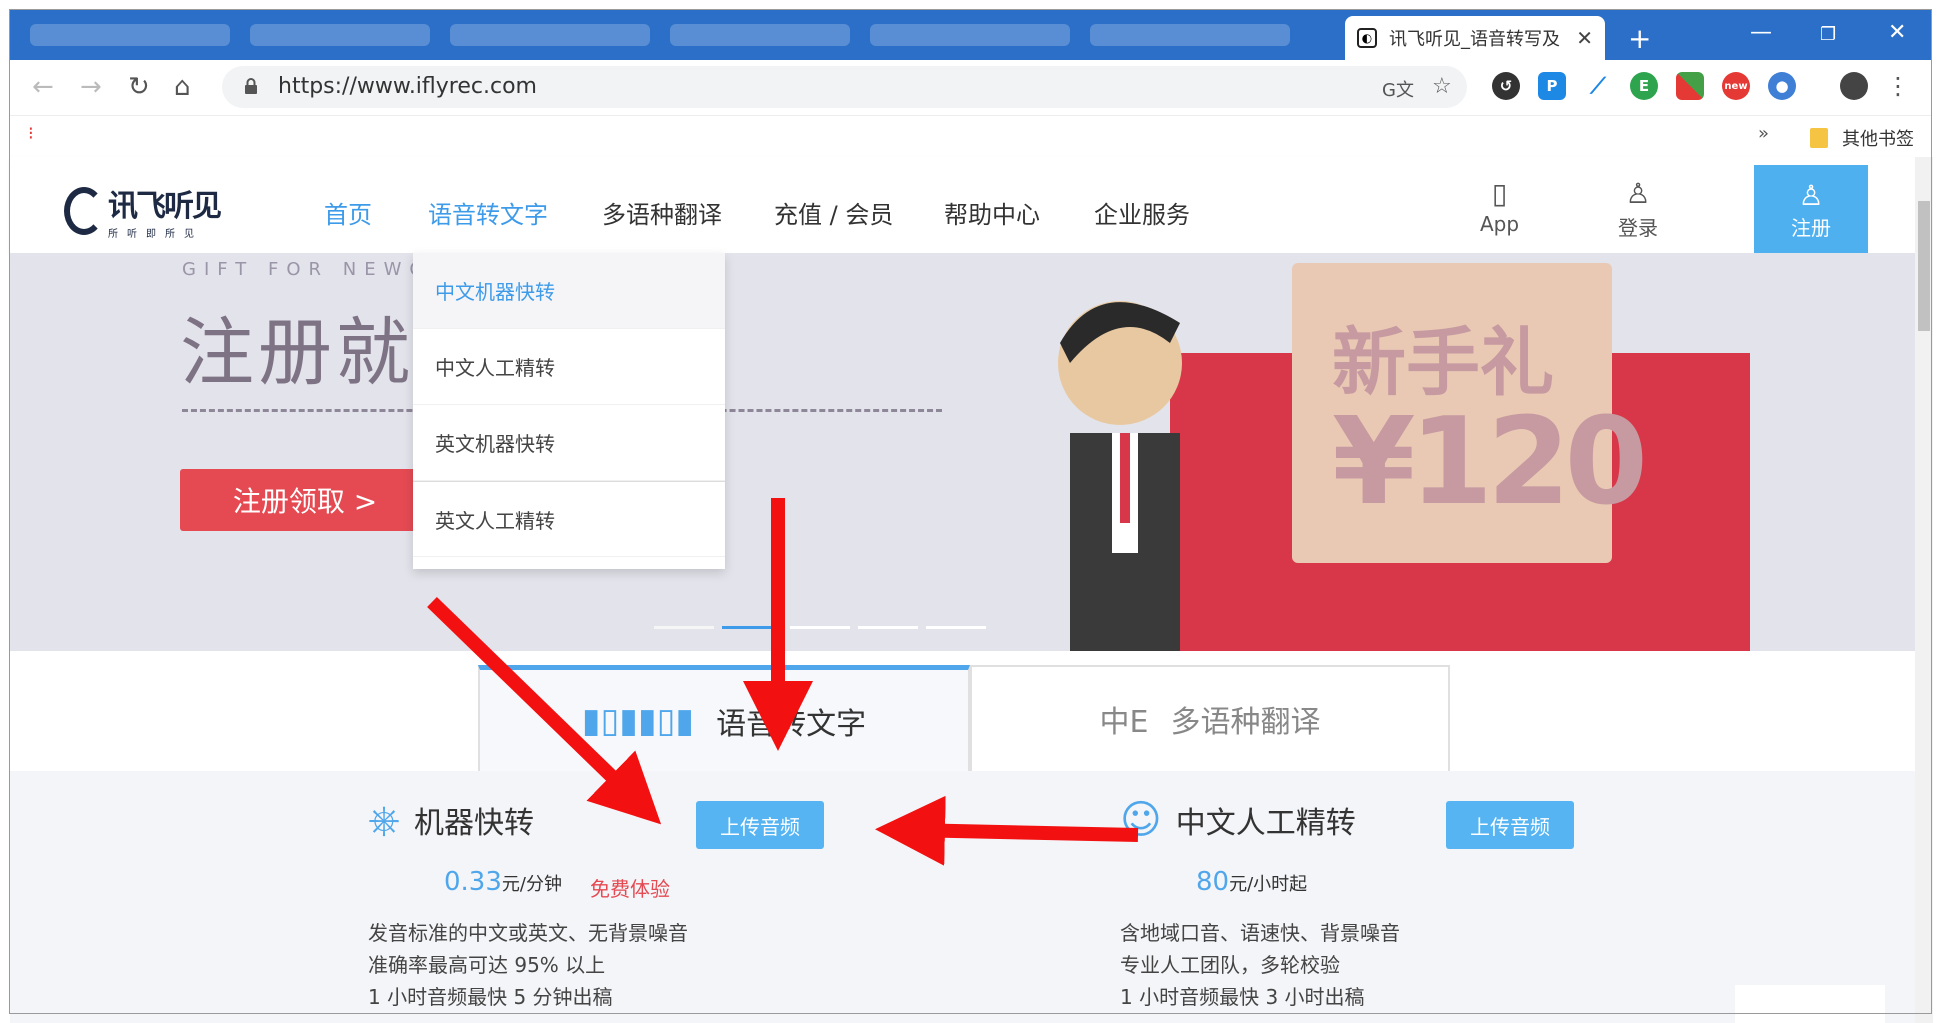 The image size is (1941, 1023). I want to click on p-extension-icon: P, so click(1552, 86).